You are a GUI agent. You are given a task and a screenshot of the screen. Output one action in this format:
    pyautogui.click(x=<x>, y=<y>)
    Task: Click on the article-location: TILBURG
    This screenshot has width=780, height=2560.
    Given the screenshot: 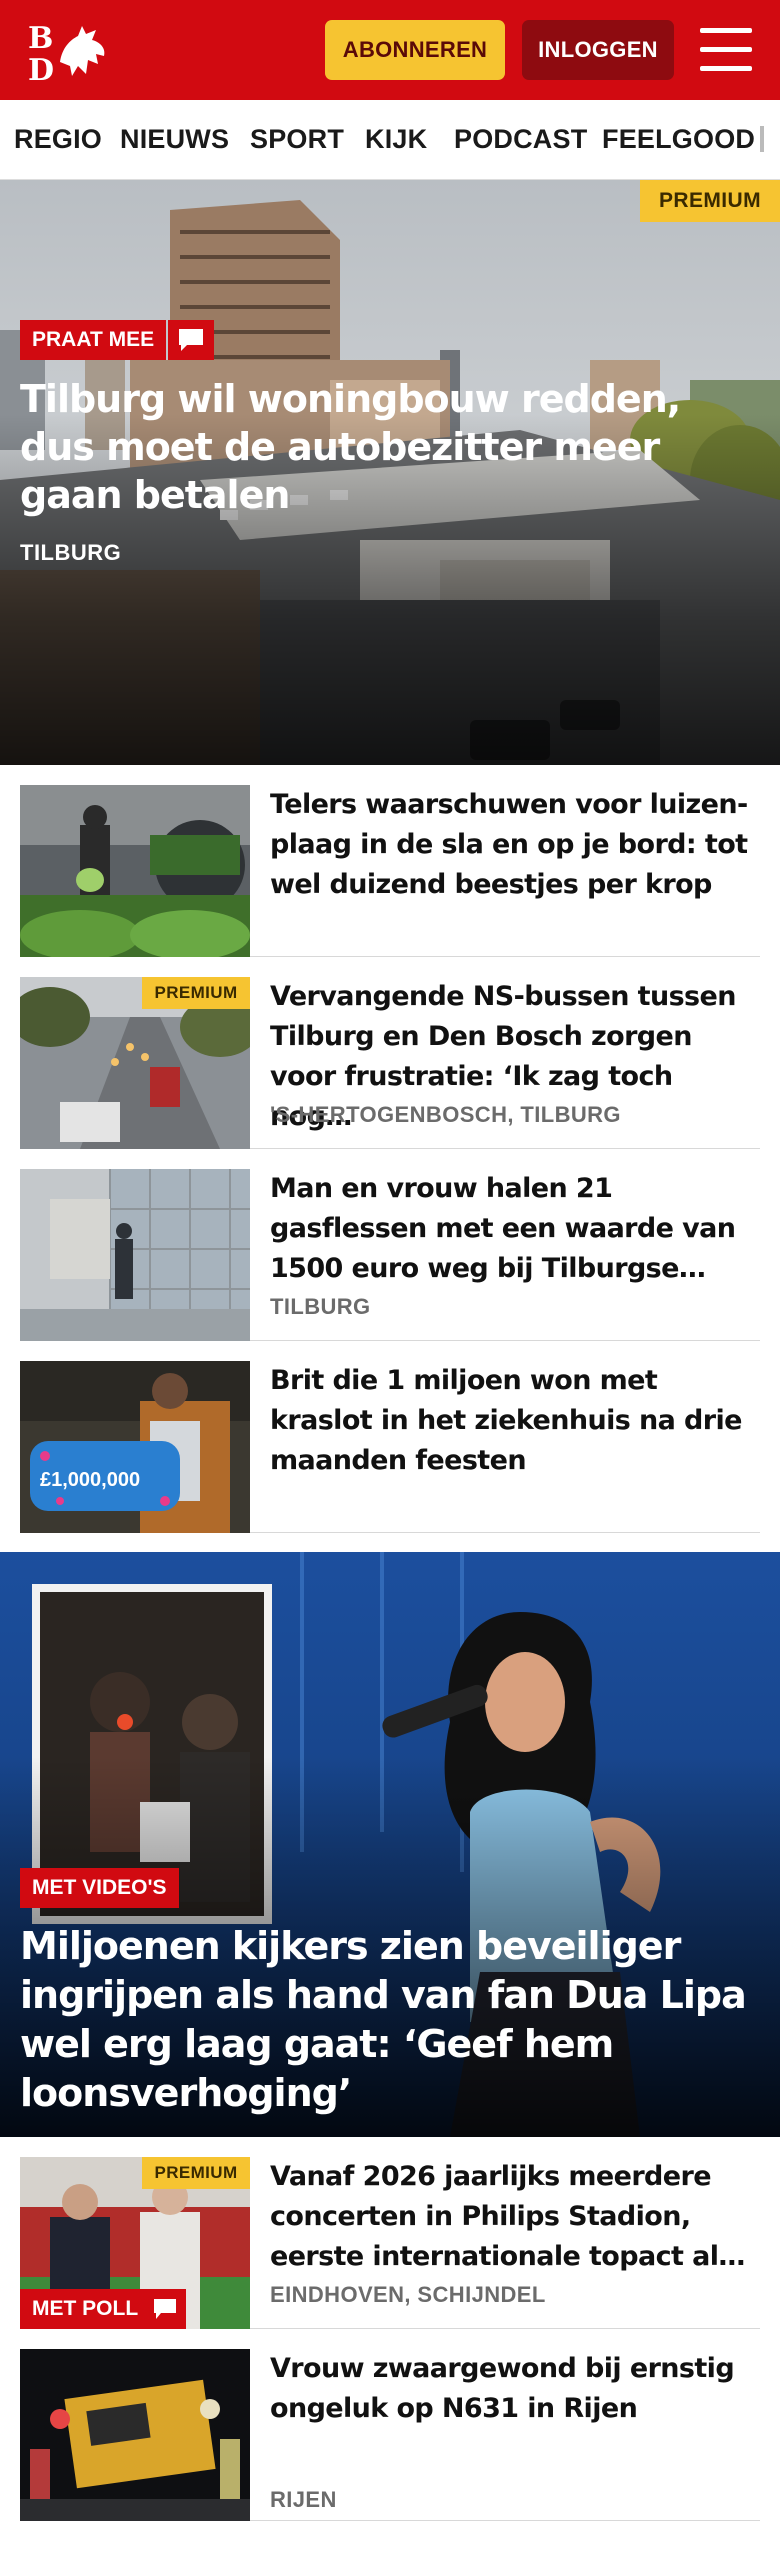 What is the action you would take?
    pyautogui.click(x=320, y=1306)
    